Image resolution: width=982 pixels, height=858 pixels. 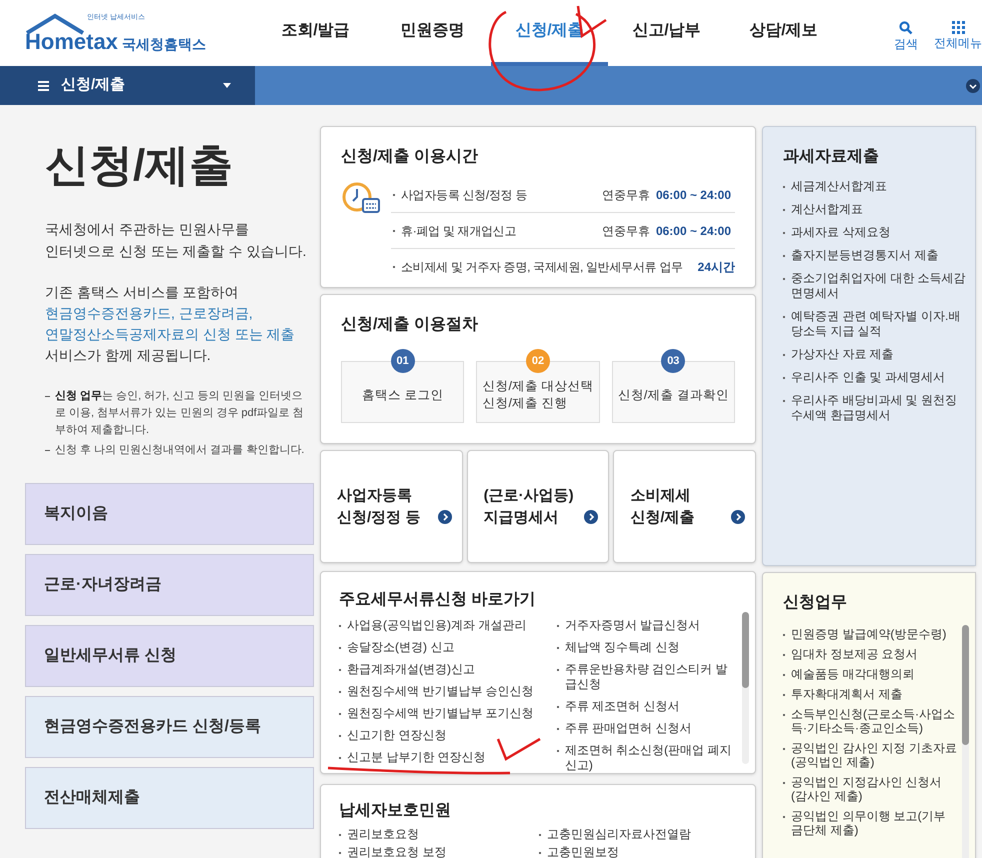 I want to click on card-title: 신청/제출 이용시간, so click(x=410, y=157).